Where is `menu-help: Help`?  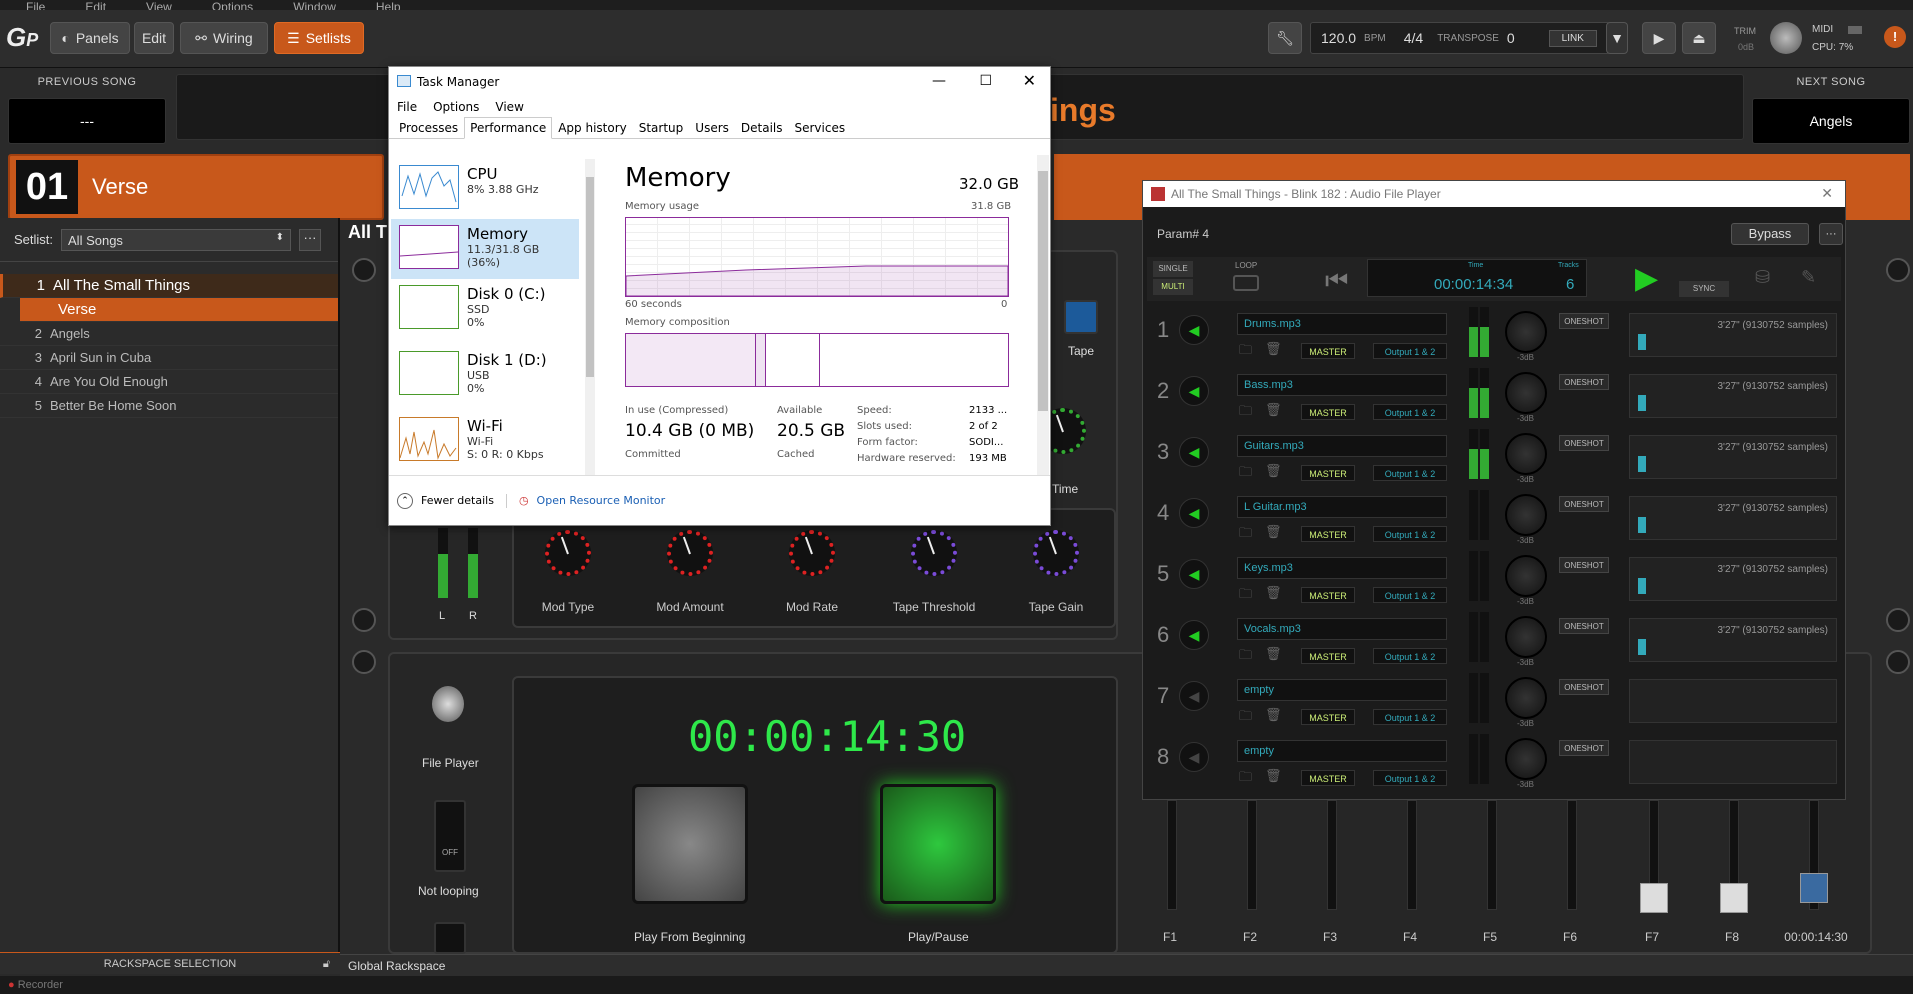 menu-help: Help is located at coordinates (388, 5).